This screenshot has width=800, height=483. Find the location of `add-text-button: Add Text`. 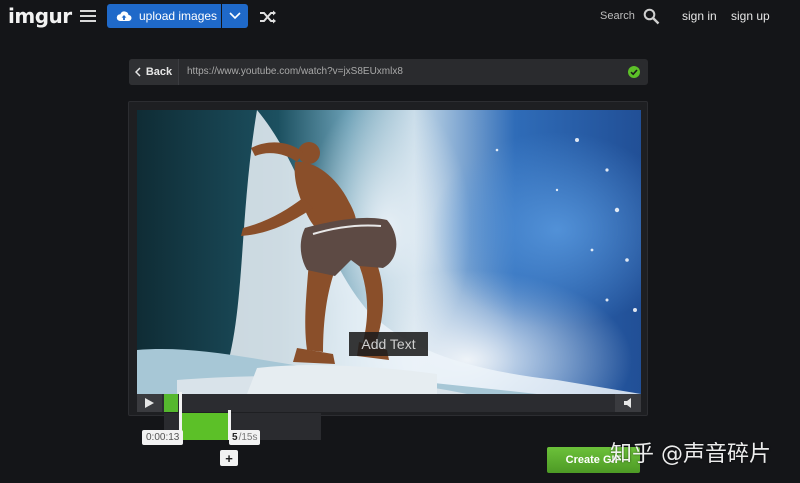

add-text-button: Add Text is located at coordinates (388, 344).